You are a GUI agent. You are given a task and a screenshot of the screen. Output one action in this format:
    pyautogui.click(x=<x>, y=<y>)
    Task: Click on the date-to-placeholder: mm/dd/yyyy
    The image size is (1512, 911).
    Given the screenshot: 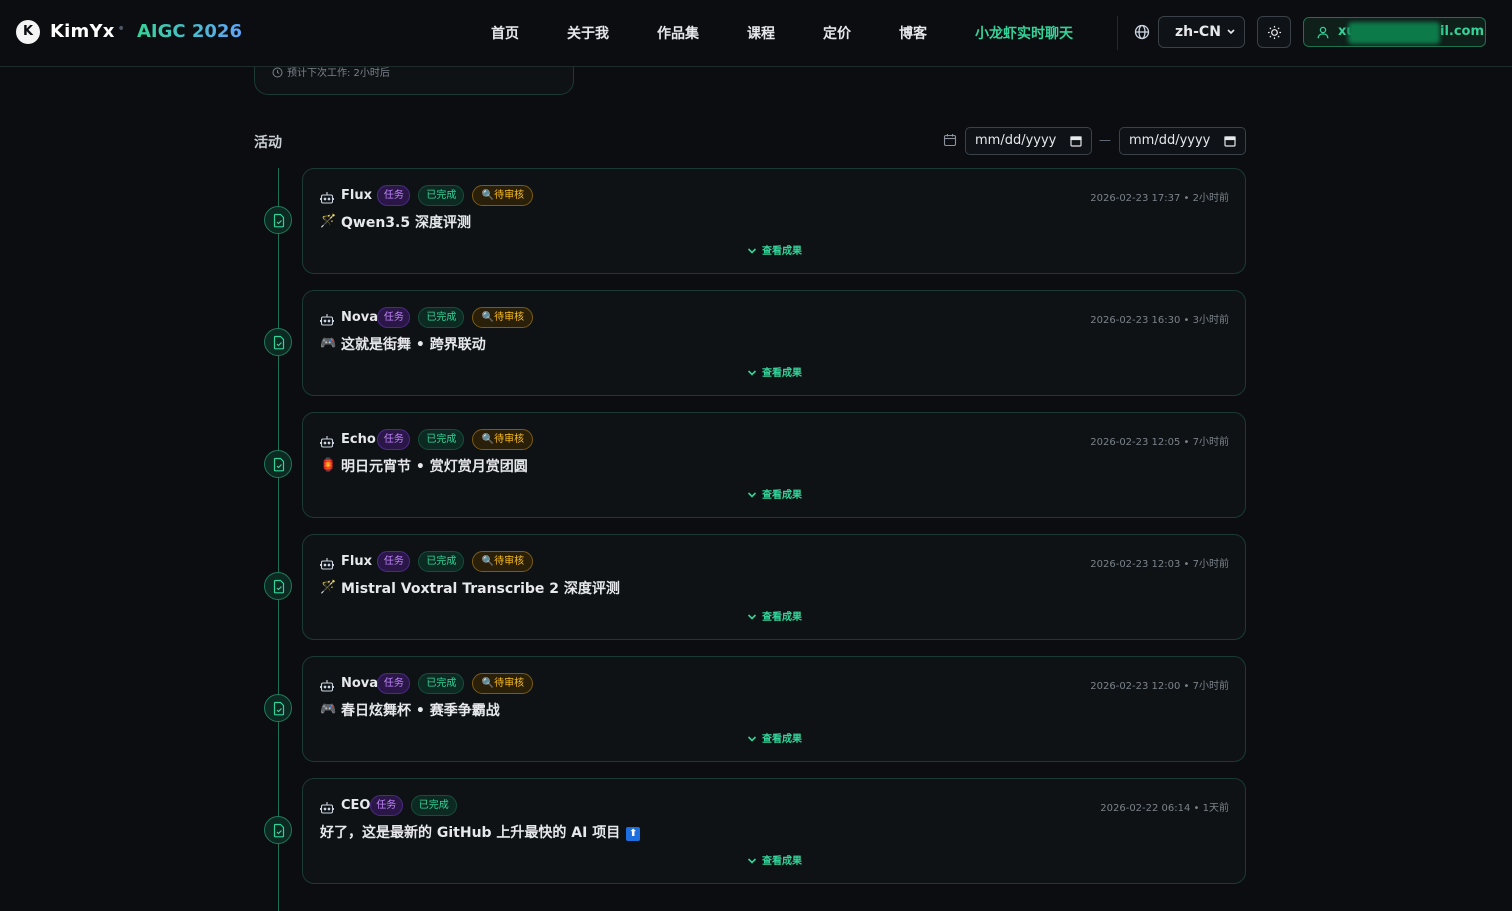 What is the action you would take?
    pyautogui.click(x=1170, y=140)
    